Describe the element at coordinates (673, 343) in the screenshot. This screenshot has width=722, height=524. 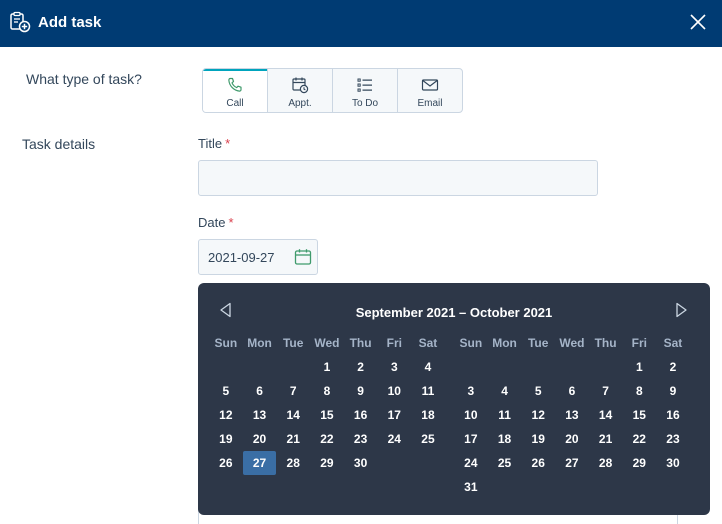
I see `weekday-label: Sat` at that location.